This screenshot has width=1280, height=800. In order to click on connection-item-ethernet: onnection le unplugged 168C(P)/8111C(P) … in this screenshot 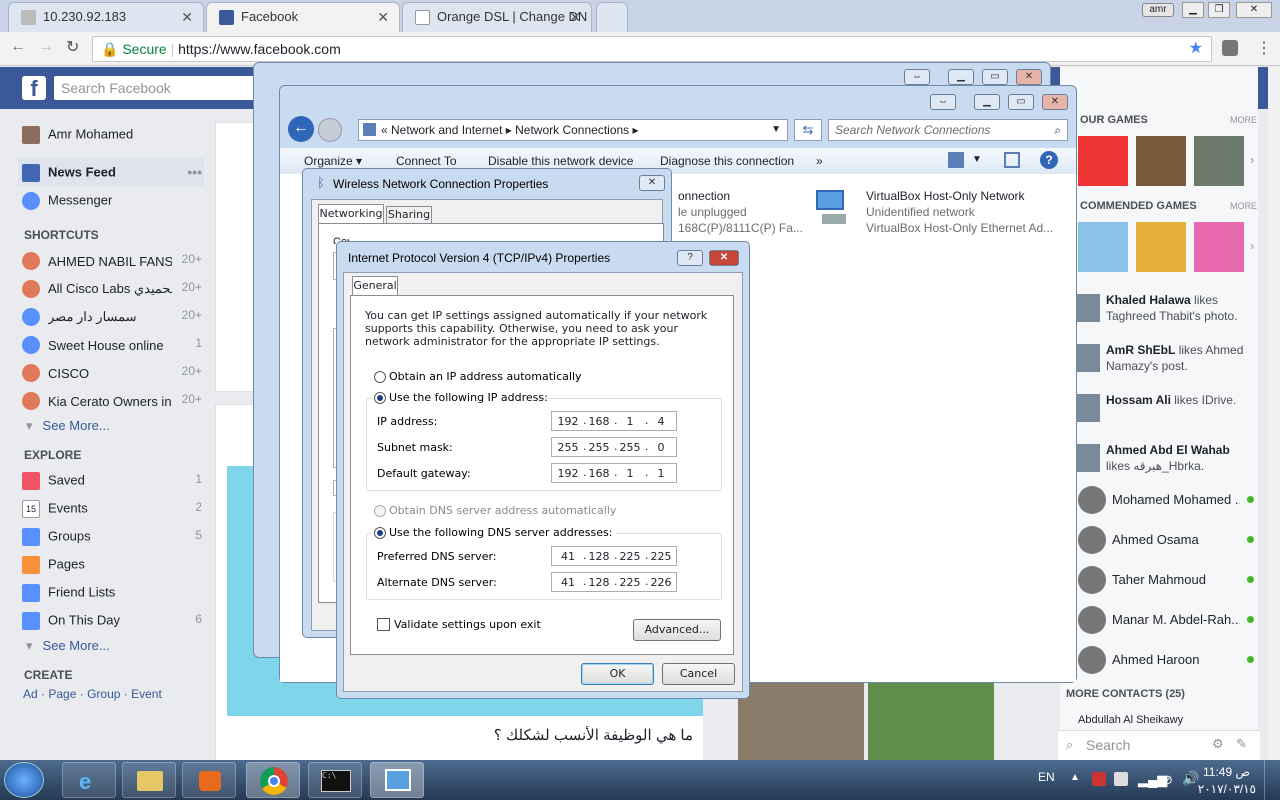, I will do `click(748, 212)`.